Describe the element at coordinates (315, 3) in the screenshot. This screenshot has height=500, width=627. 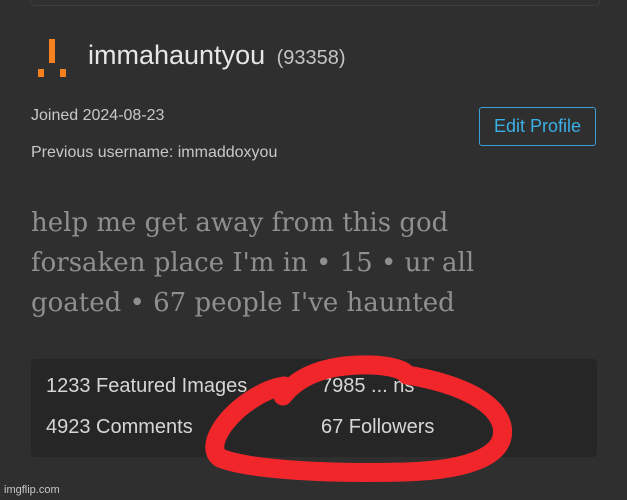
I see `previous-card-edge` at that location.